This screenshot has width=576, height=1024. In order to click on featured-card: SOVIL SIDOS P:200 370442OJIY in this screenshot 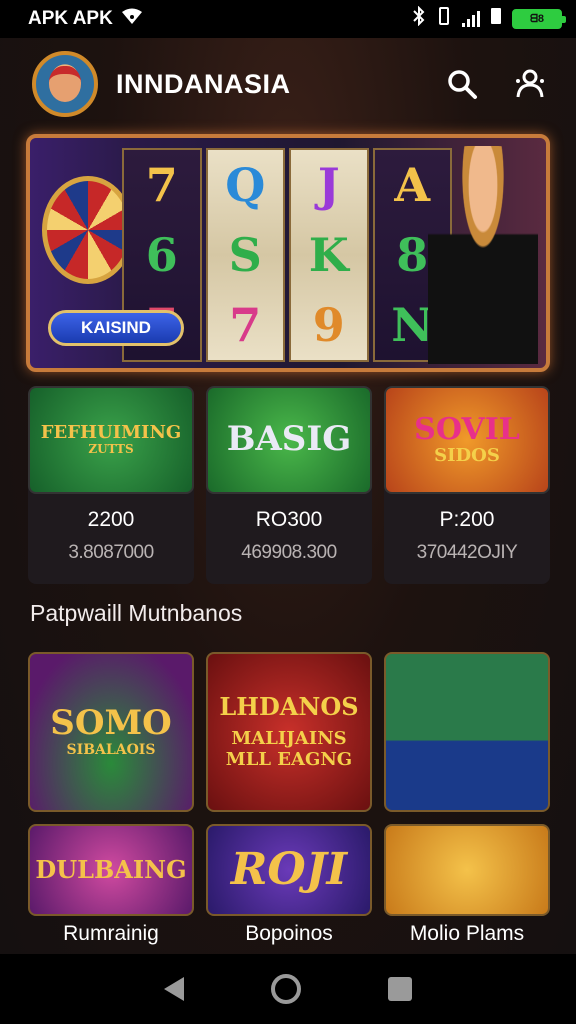, I will do `click(467, 485)`.